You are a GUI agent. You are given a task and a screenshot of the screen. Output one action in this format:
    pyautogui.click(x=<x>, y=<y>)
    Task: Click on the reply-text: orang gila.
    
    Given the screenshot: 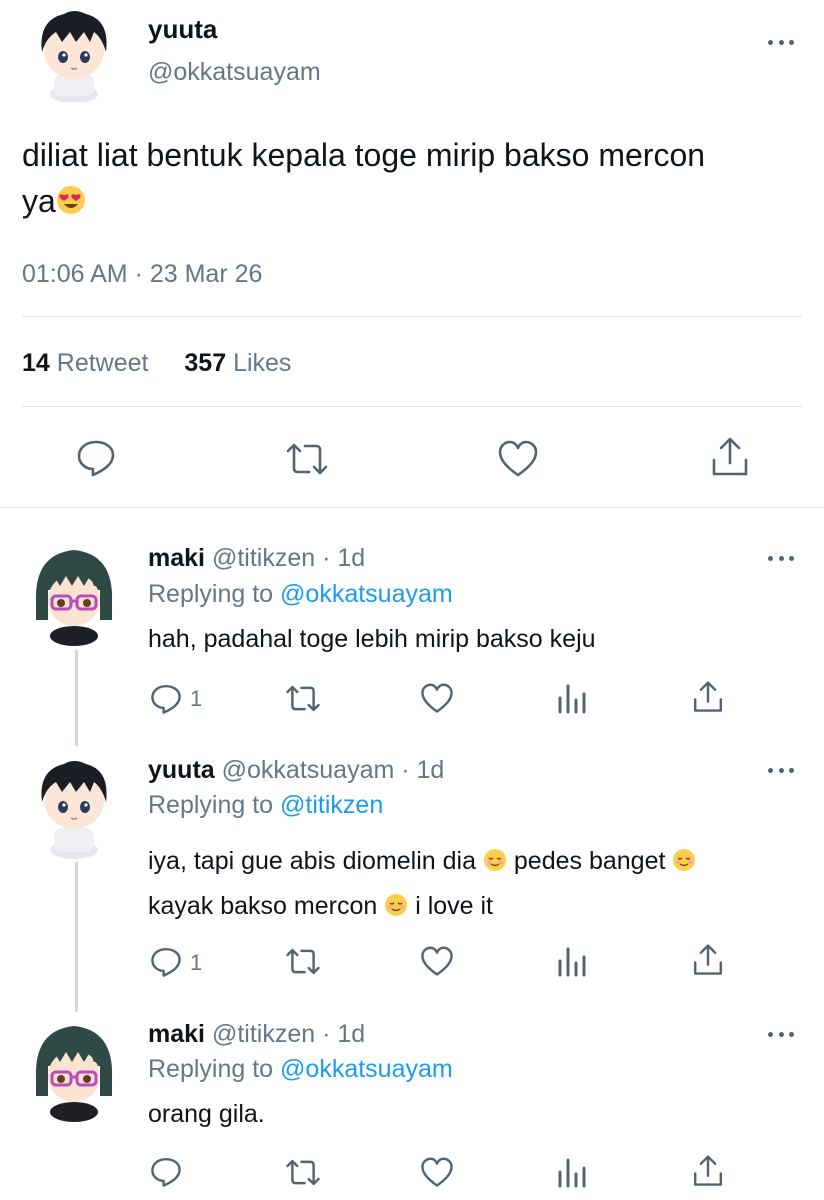 What is the action you would take?
    pyautogui.click(x=206, y=1114)
    